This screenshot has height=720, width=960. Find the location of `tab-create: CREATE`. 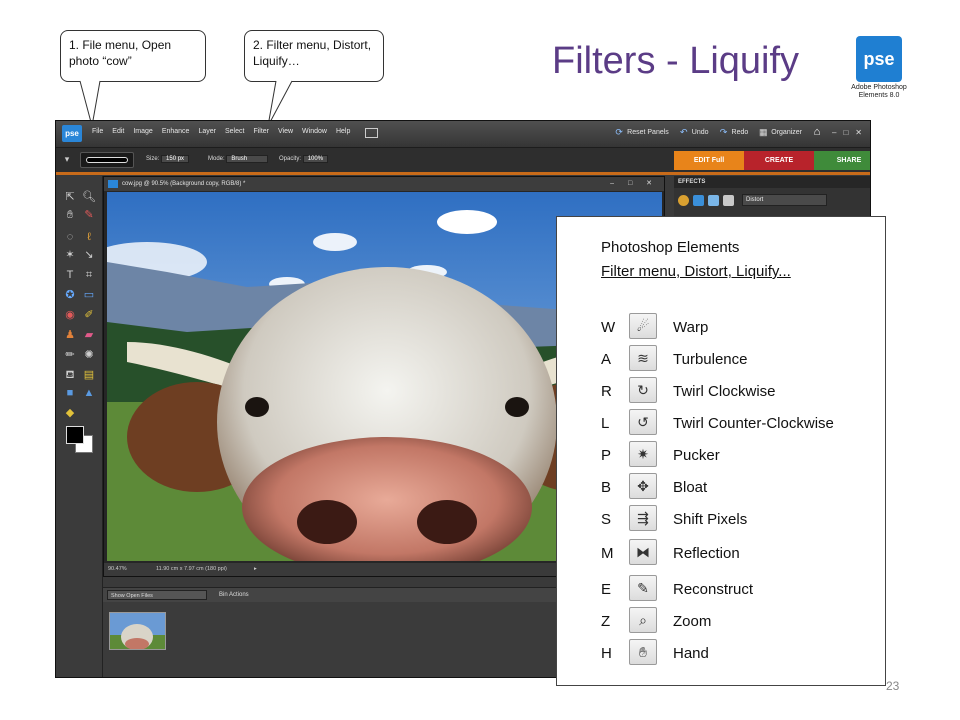

tab-create: CREATE is located at coordinates (779, 160).